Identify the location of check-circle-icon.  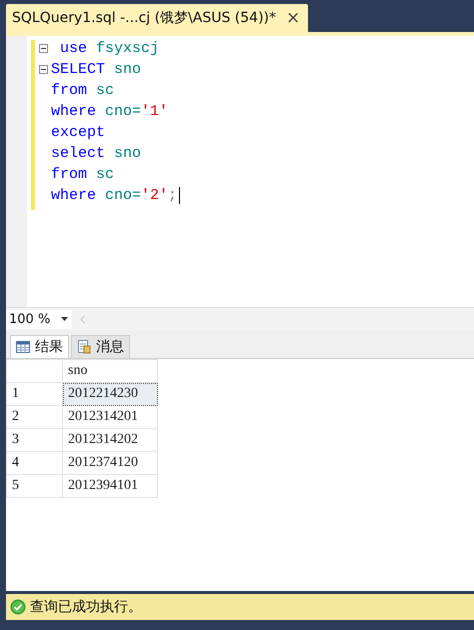
(18, 607).